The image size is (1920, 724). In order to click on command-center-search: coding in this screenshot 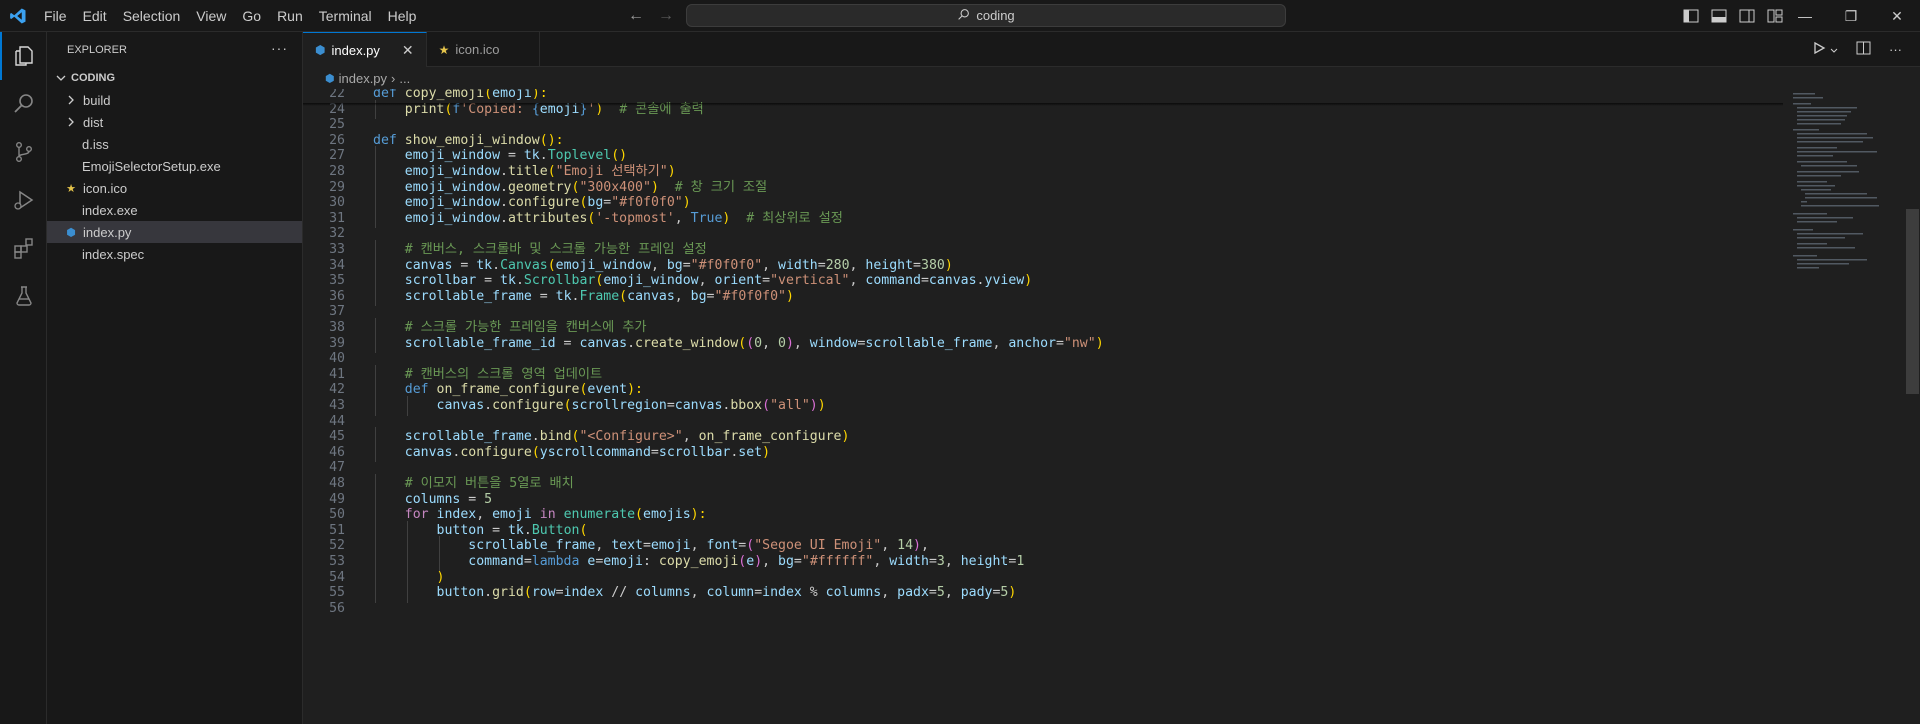, I will do `click(986, 15)`.